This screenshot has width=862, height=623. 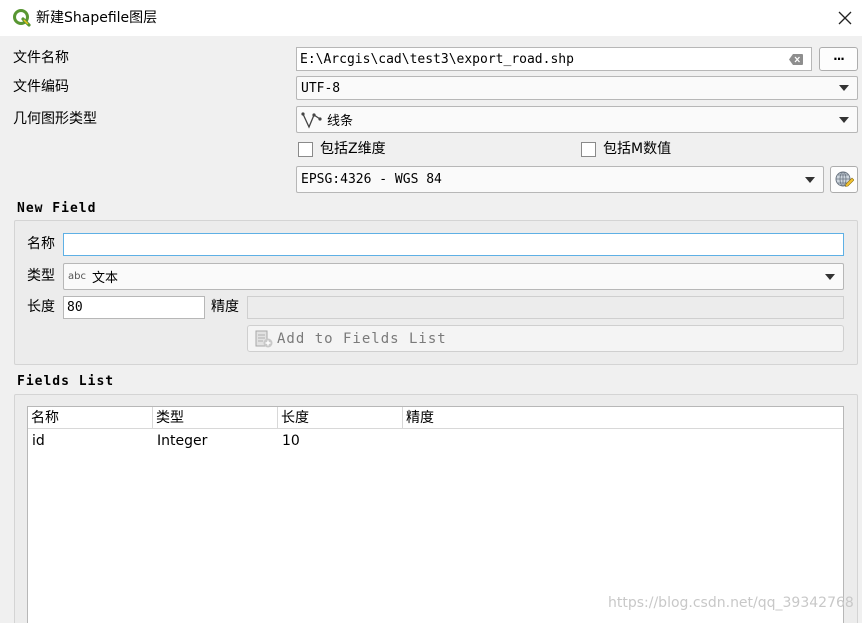 I want to click on include-z-checkbox, so click(x=305, y=149).